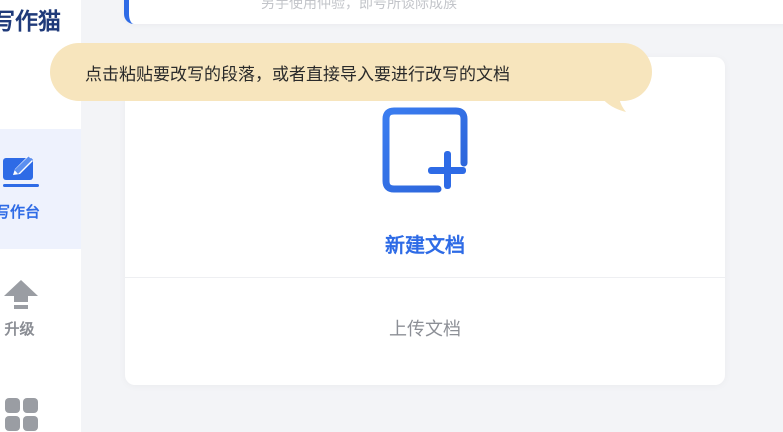  I want to click on tooltip-text: 点击粘贴要改写的段落，或者直接导入要进行改写的文档, so click(297, 74).